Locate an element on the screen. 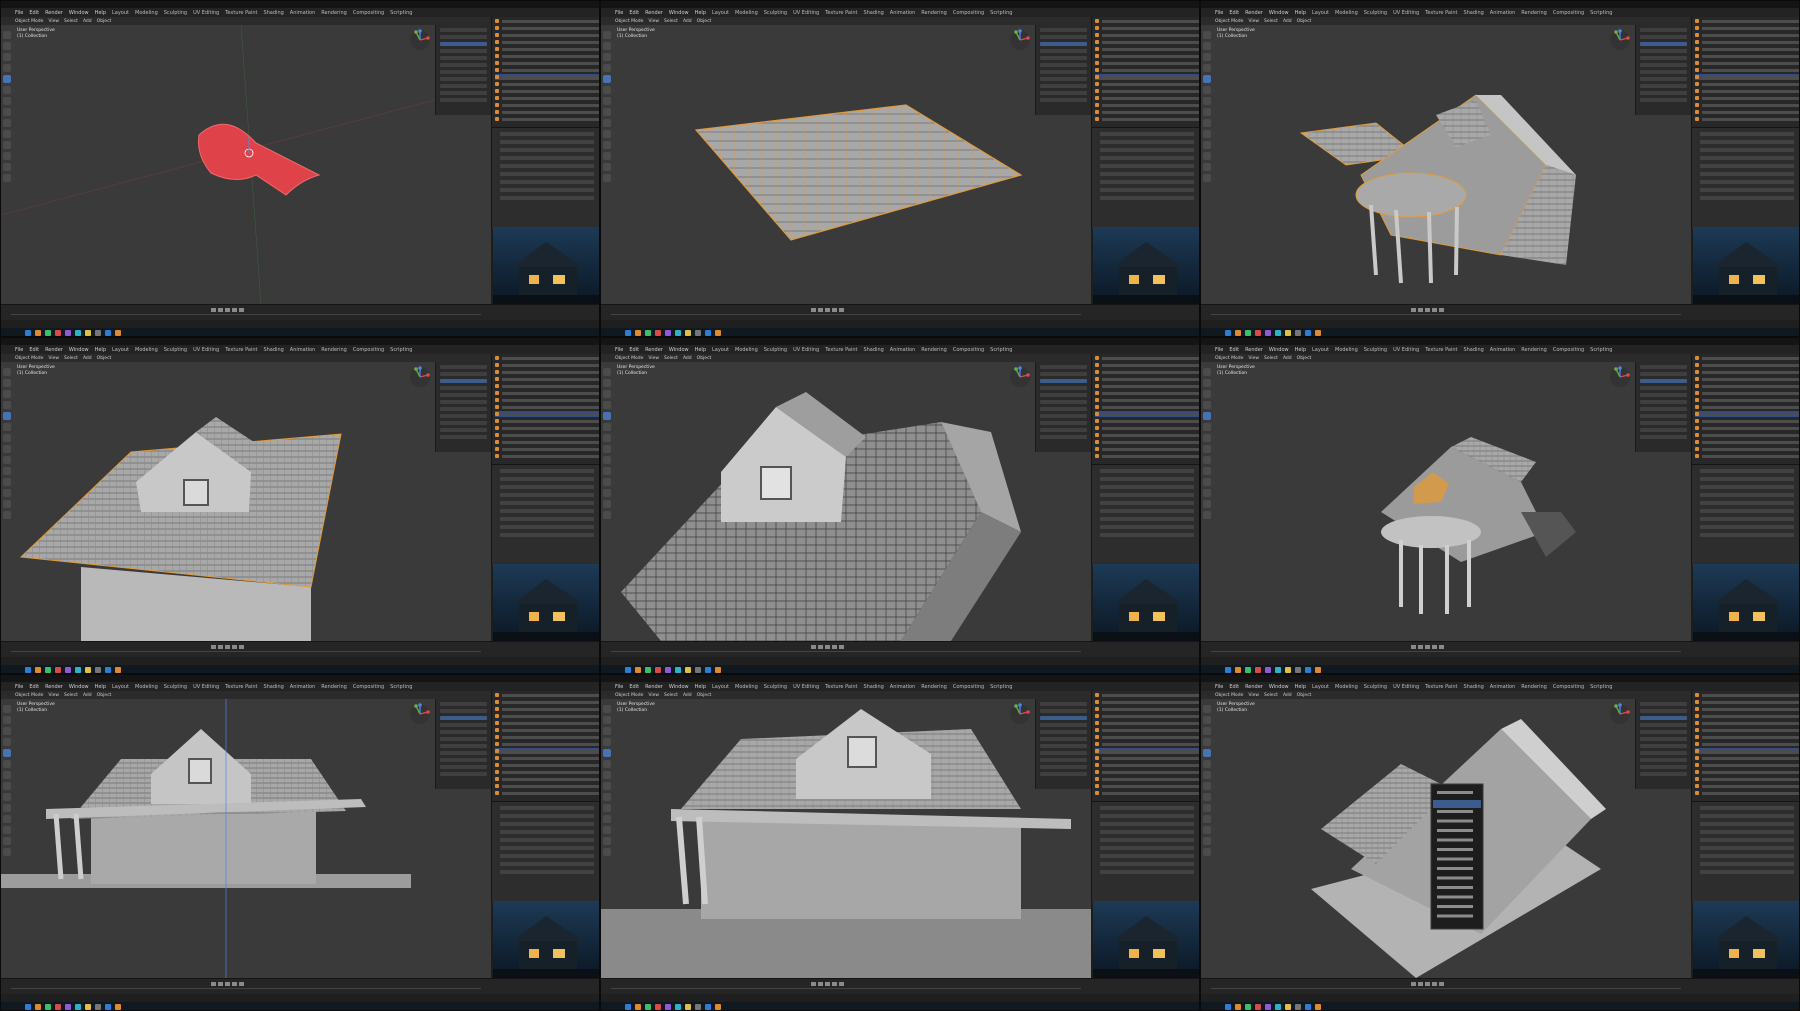 This screenshot has height=1011, width=1800. menu-item: Edit is located at coordinates (1234, 350).